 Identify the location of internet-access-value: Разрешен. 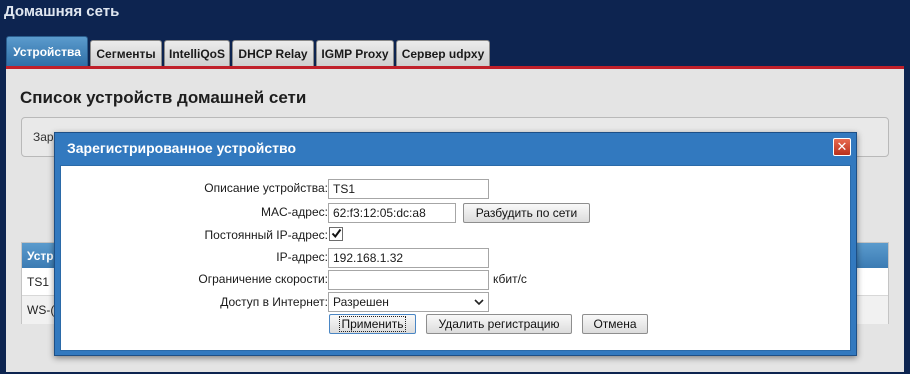
(361, 302).